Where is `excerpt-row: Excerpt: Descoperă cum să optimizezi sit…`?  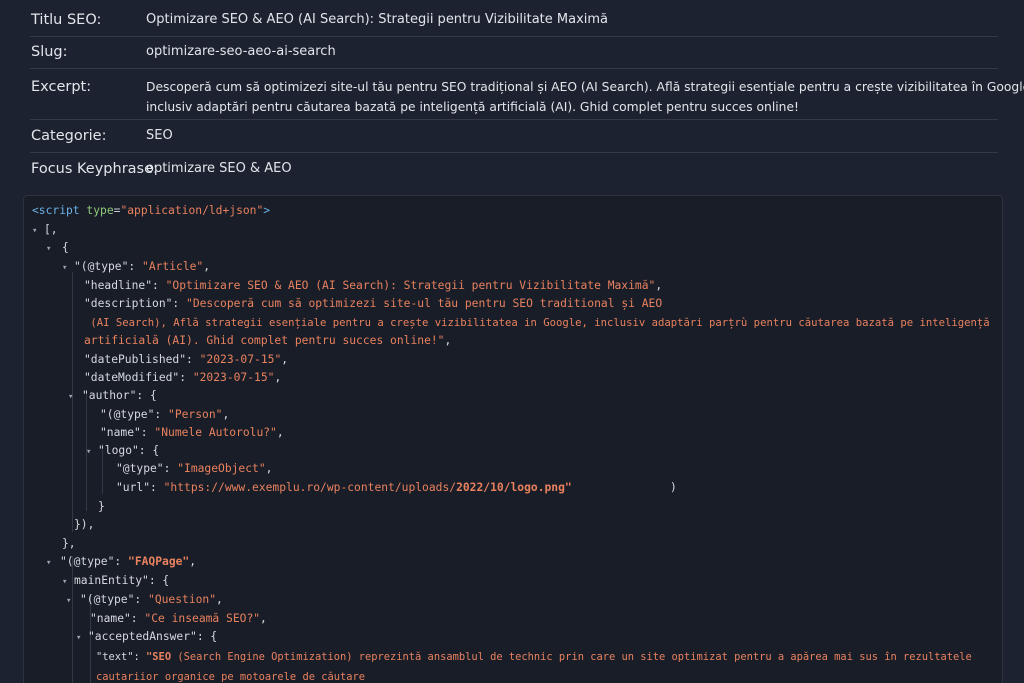 excerpt-row: Excerpt: Descoperă cum să optimizezi sit… is located at coordinates (527, 98).